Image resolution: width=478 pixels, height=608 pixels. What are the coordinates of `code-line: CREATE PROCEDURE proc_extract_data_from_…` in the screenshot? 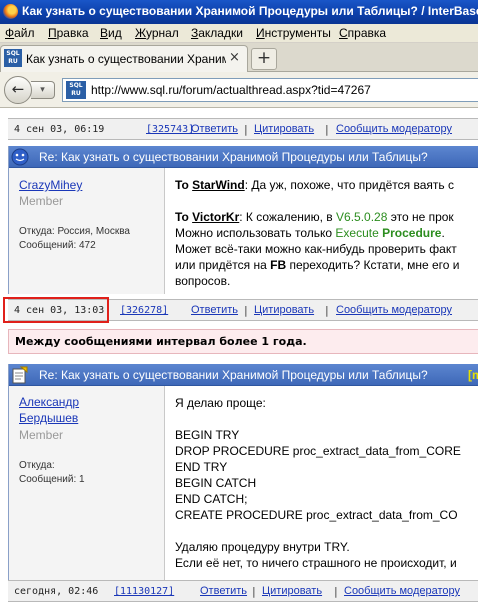 It's located at (316, 515).